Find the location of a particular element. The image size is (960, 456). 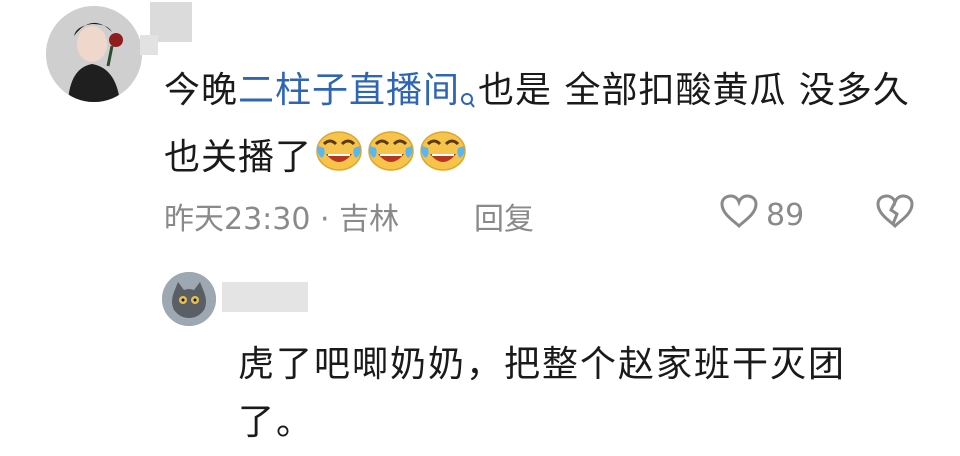

like-count: 89 is located at coordinates (785, 215).